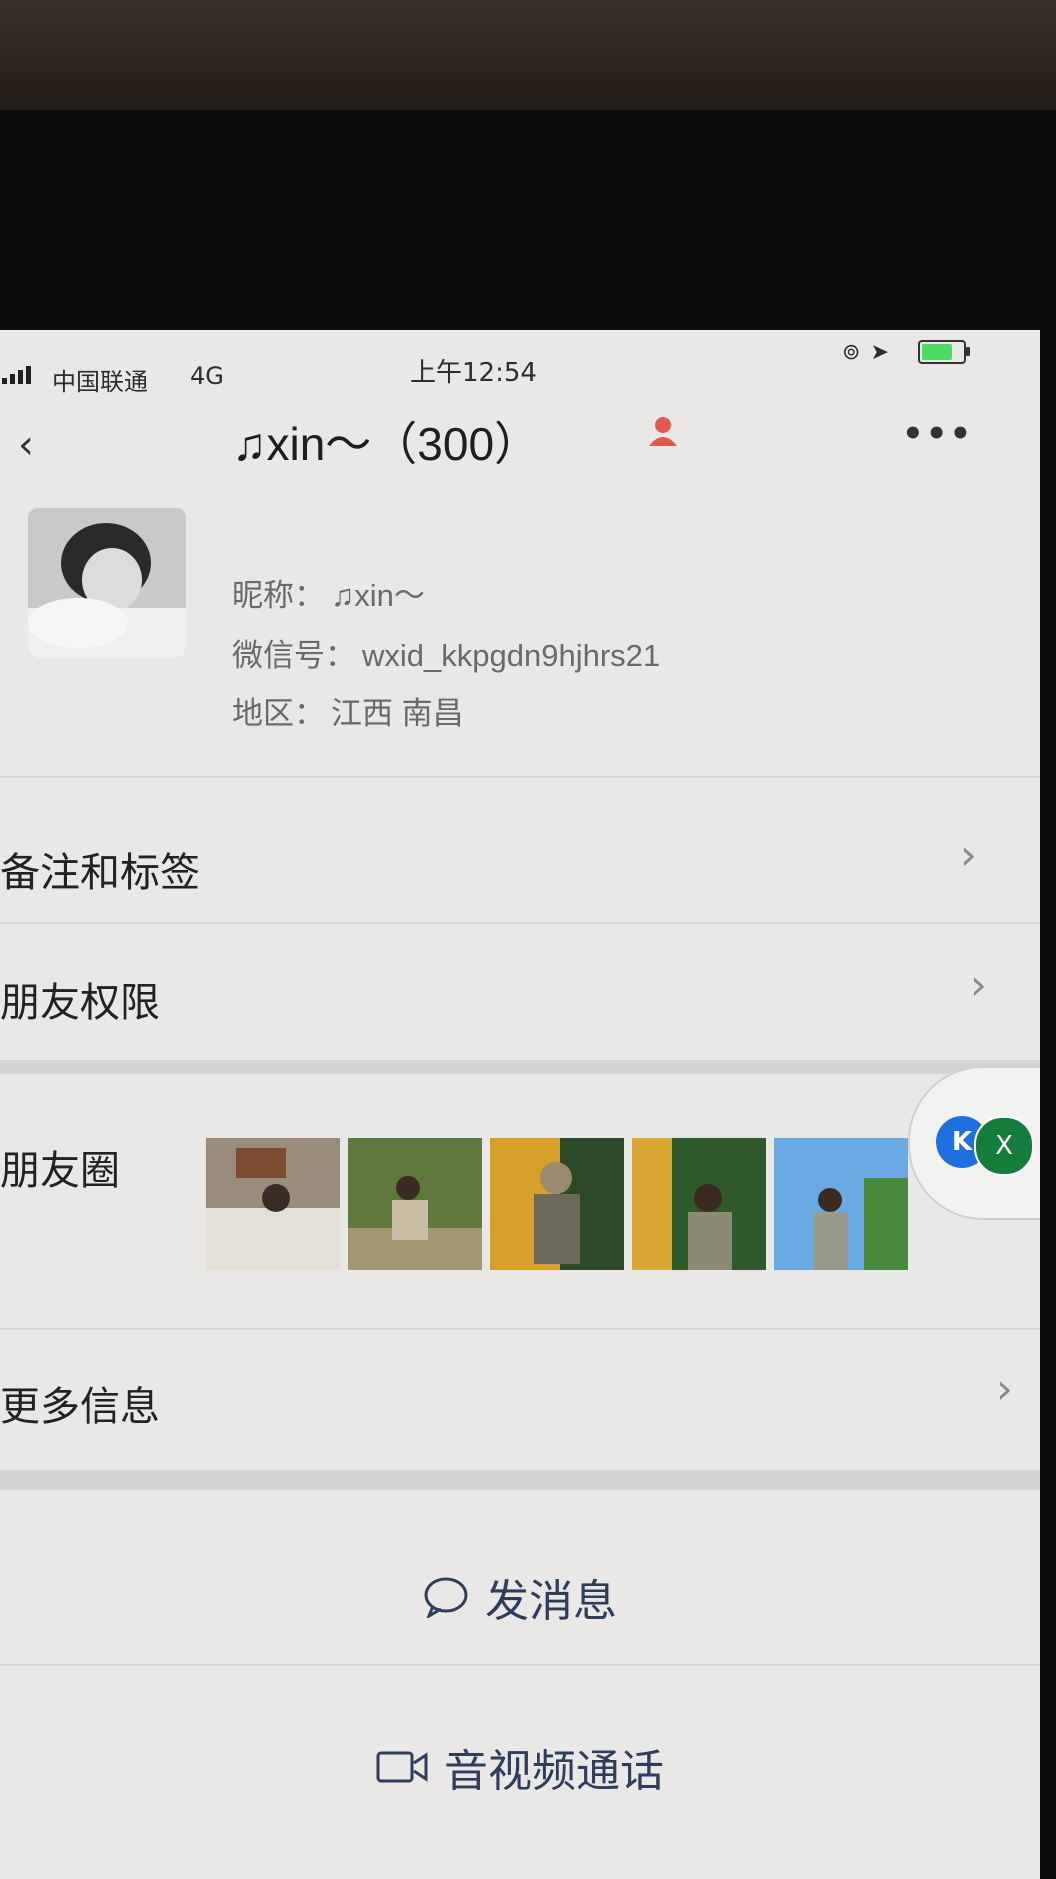 This screenshot has width=1056, height=1879. I want to click on clock: 上午12:54, so click(473, 373).